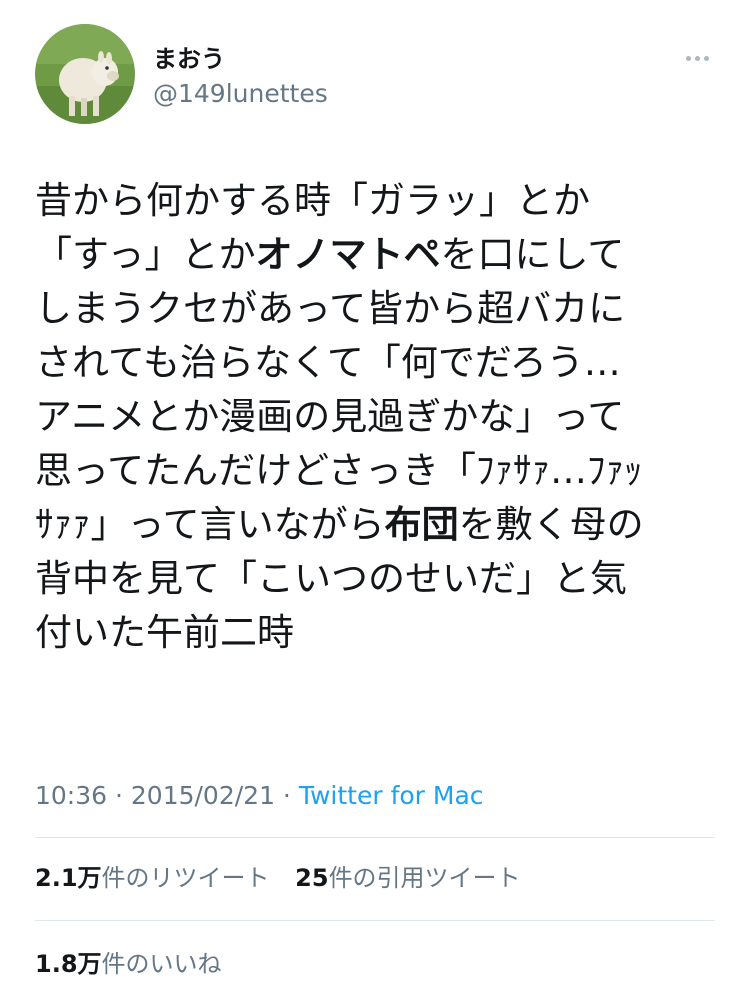  I want to click on tweet-text-segment: ｻｧｧ」って言いながら, so click(210, 524).